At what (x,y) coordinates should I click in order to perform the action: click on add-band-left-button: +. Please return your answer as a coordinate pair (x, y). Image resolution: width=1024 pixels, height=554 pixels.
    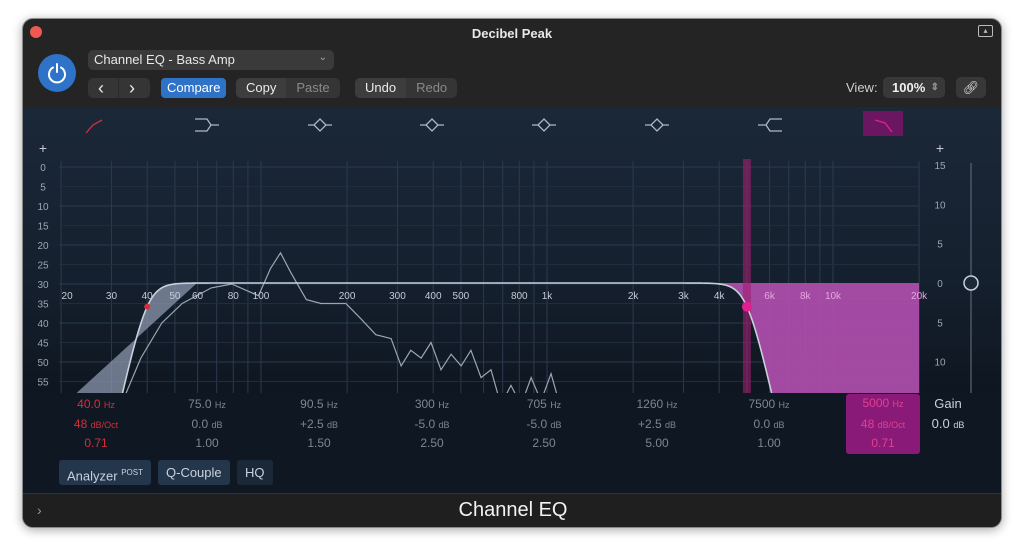
    Looking at the image, I should click on (43, 148).